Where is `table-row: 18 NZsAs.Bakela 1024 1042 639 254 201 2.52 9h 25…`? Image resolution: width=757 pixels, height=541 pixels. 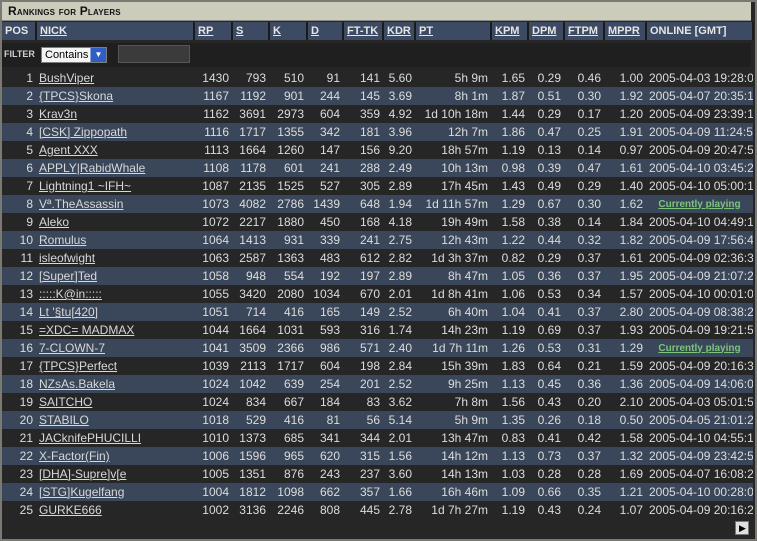 table-row: 18 NZsAs.Bakela 1024 1042 639 254 201 2.52 9h 25… is located at coordinates (377, 384).